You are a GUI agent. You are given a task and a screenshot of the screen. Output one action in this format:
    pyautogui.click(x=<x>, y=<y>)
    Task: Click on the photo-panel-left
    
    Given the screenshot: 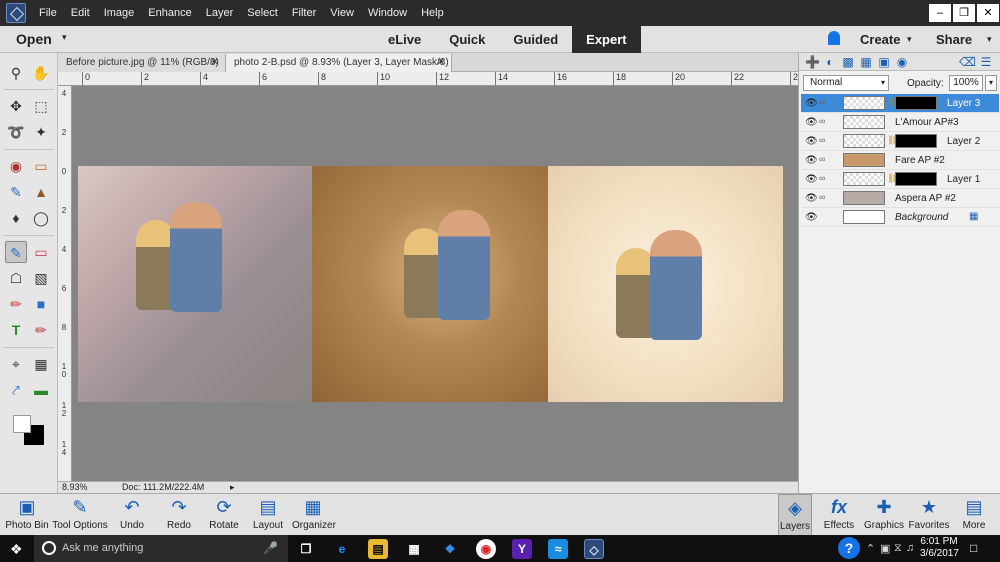 What is the action you would take?
    pyautogui.click(x=195, y=284)
    